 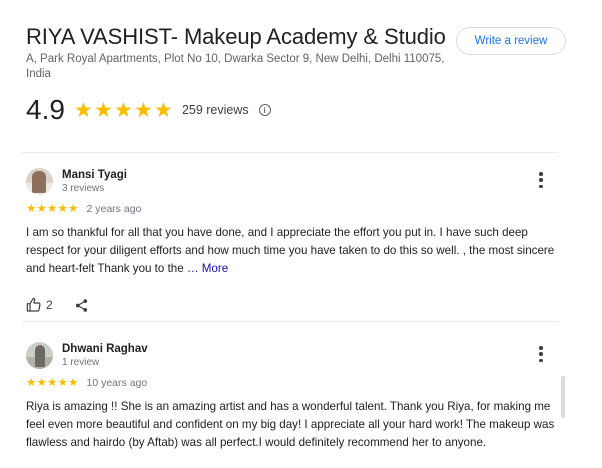 What do you see at coordinates (207, 268) in the screenshot?
I see `more-link: … More` at bounding box center [207, 268].